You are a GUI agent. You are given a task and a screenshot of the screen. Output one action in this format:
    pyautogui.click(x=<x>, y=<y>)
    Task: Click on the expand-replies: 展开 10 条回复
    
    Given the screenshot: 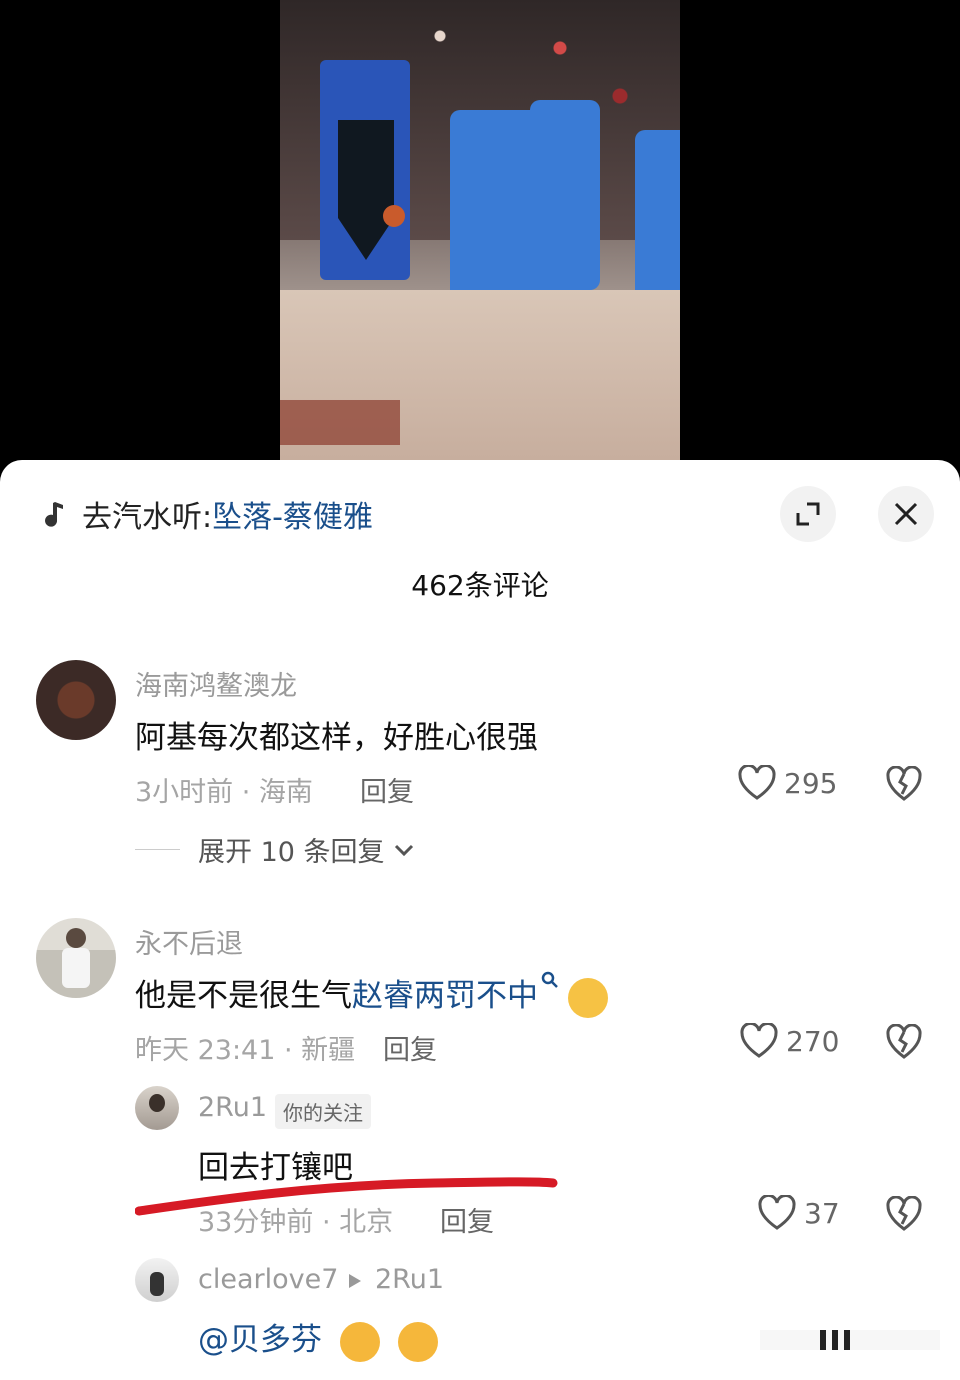 What is the action you would take?
    pyautogui.click(x=275, y=849)
    